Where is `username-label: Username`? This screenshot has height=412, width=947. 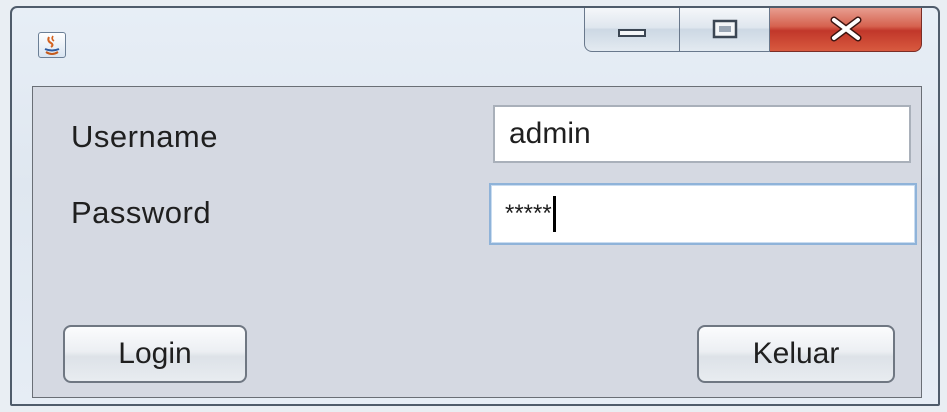 username-label: Username is located at coordinates (144, 136).